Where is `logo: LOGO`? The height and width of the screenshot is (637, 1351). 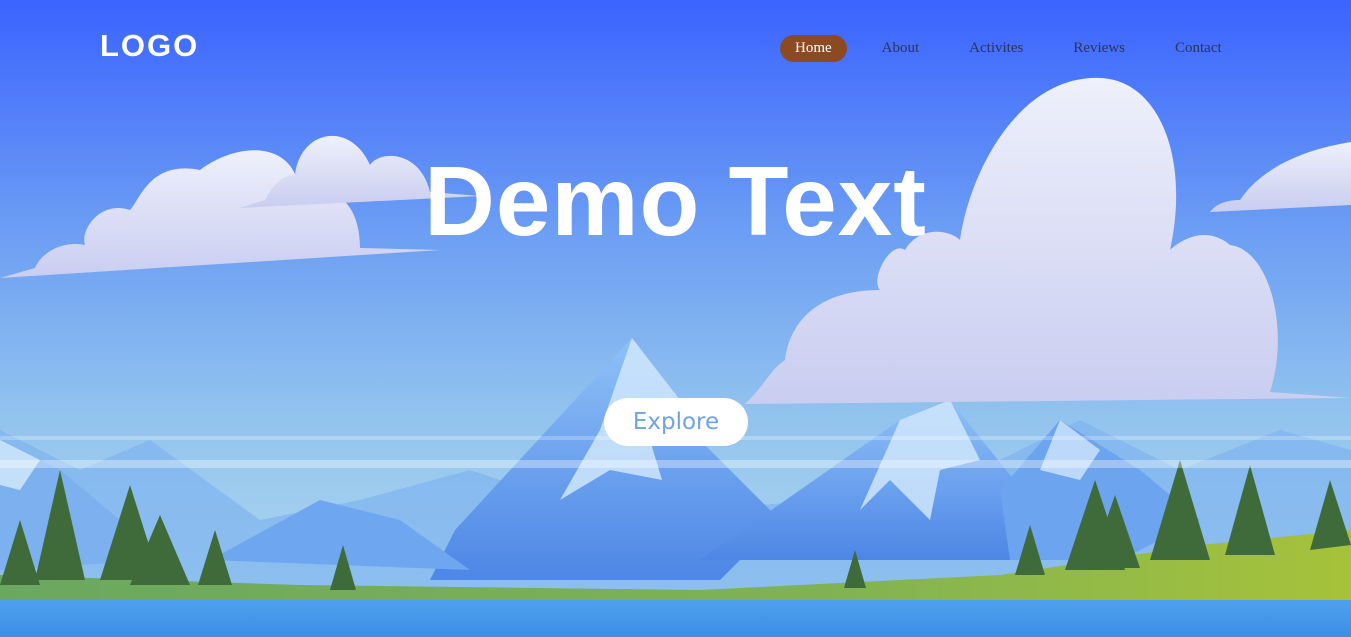 logo: LOGO is located at coordinates (149, 46).